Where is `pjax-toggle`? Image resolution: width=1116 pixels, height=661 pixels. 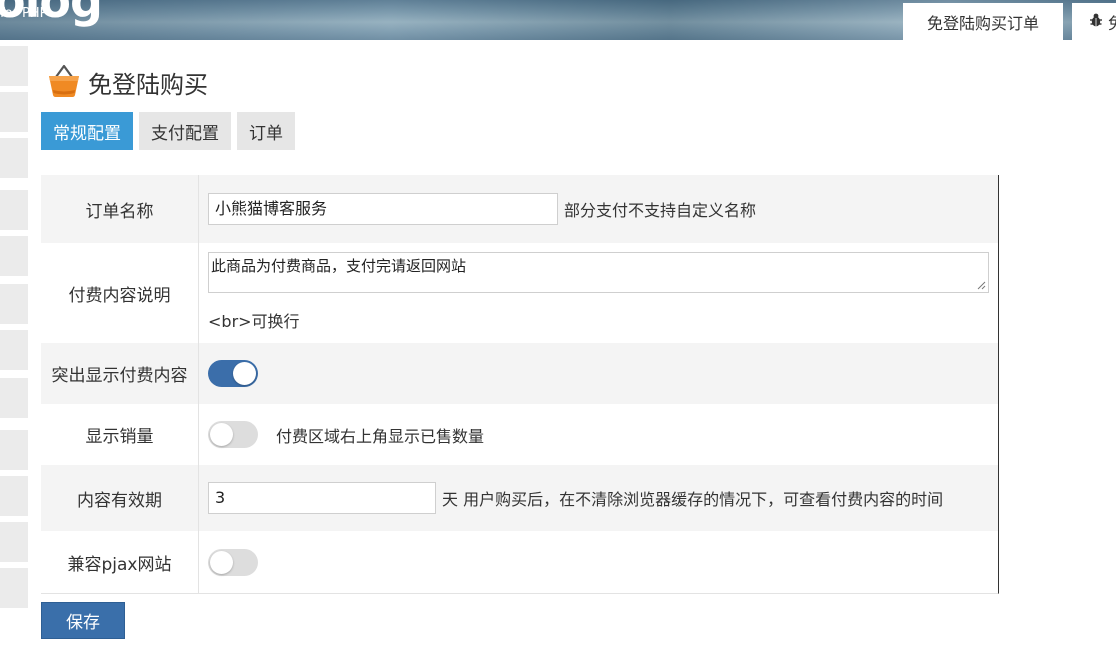
pjax-toggle is located at coordinates (233, 562).